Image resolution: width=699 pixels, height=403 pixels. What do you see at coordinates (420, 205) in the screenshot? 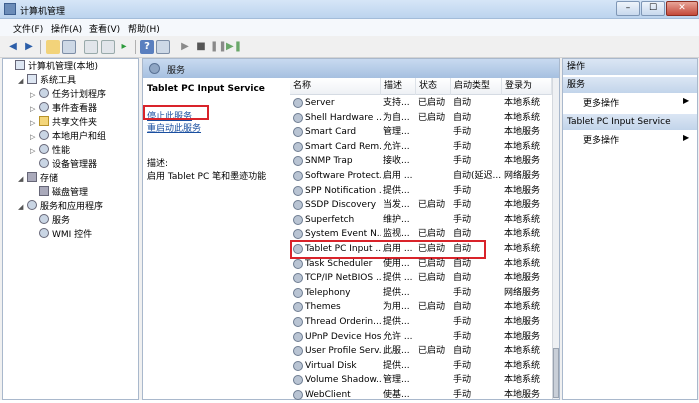
I see `service-row: SSDP Discovery 当发... 已启动 手动 本地服务` at bounding box center [420, 205].